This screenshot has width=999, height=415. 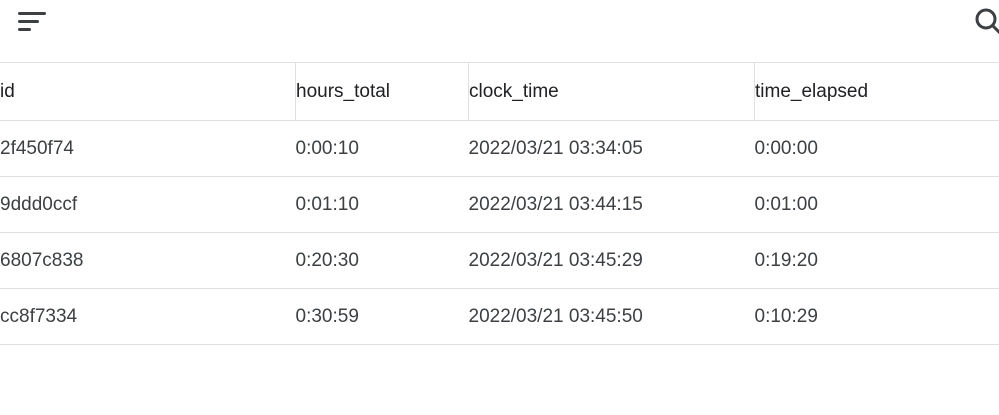 I want to click on cell-clock-time: 2022/03/21 03:44:15, so click(x=611, y=204).